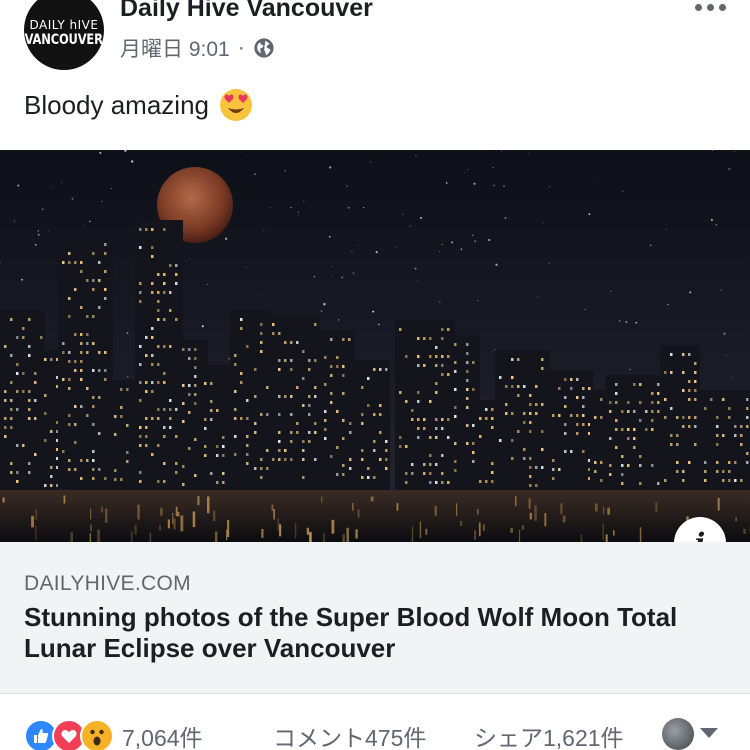 This screenshot has height=750, width=750. I want to click on shares-count: シェア1,621件, so click(549, 734).